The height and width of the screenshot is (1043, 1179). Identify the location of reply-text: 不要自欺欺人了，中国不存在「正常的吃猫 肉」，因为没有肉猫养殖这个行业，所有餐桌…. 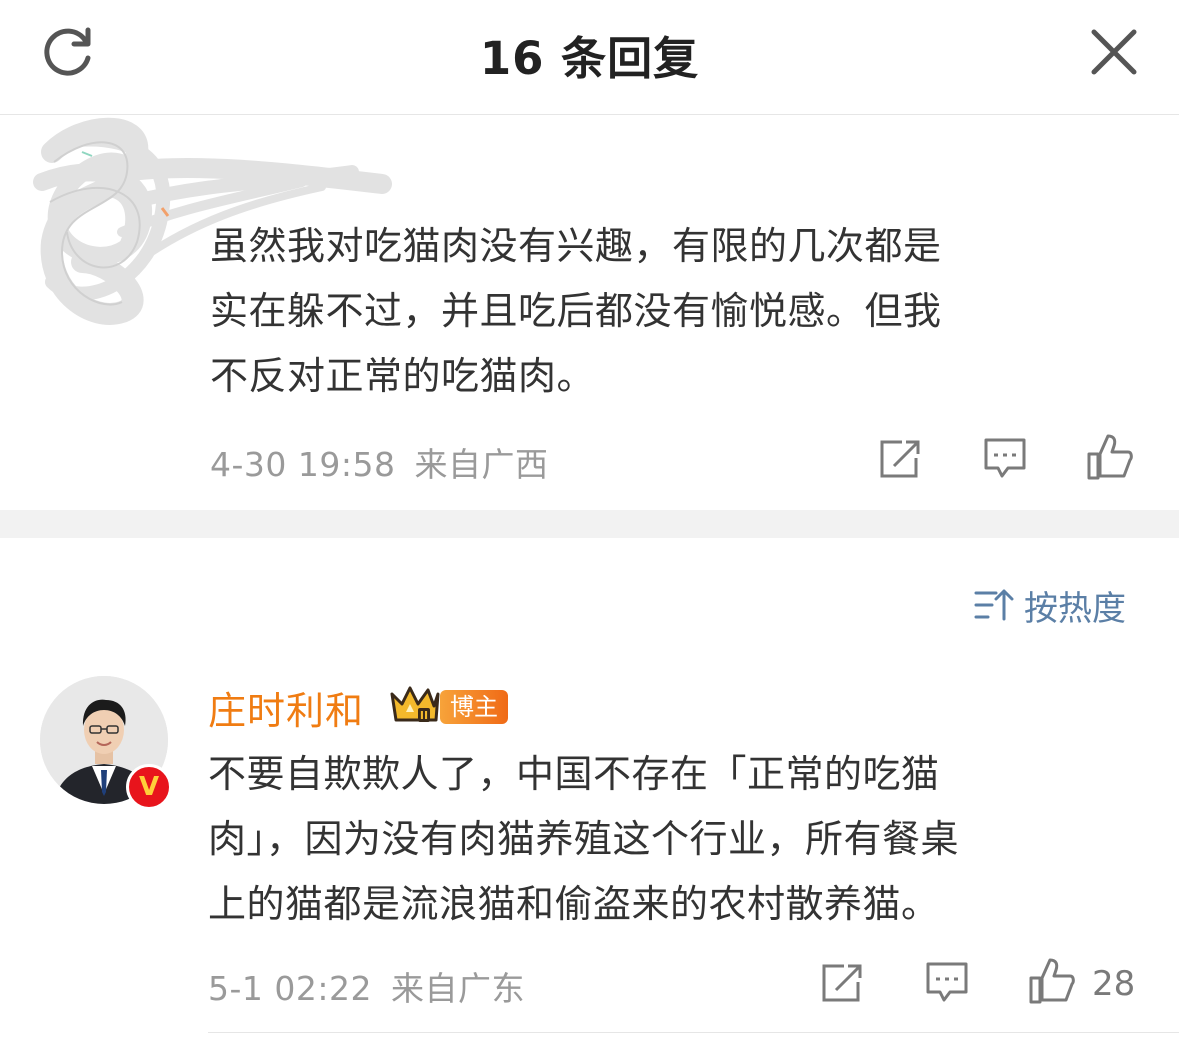
(583, 839).